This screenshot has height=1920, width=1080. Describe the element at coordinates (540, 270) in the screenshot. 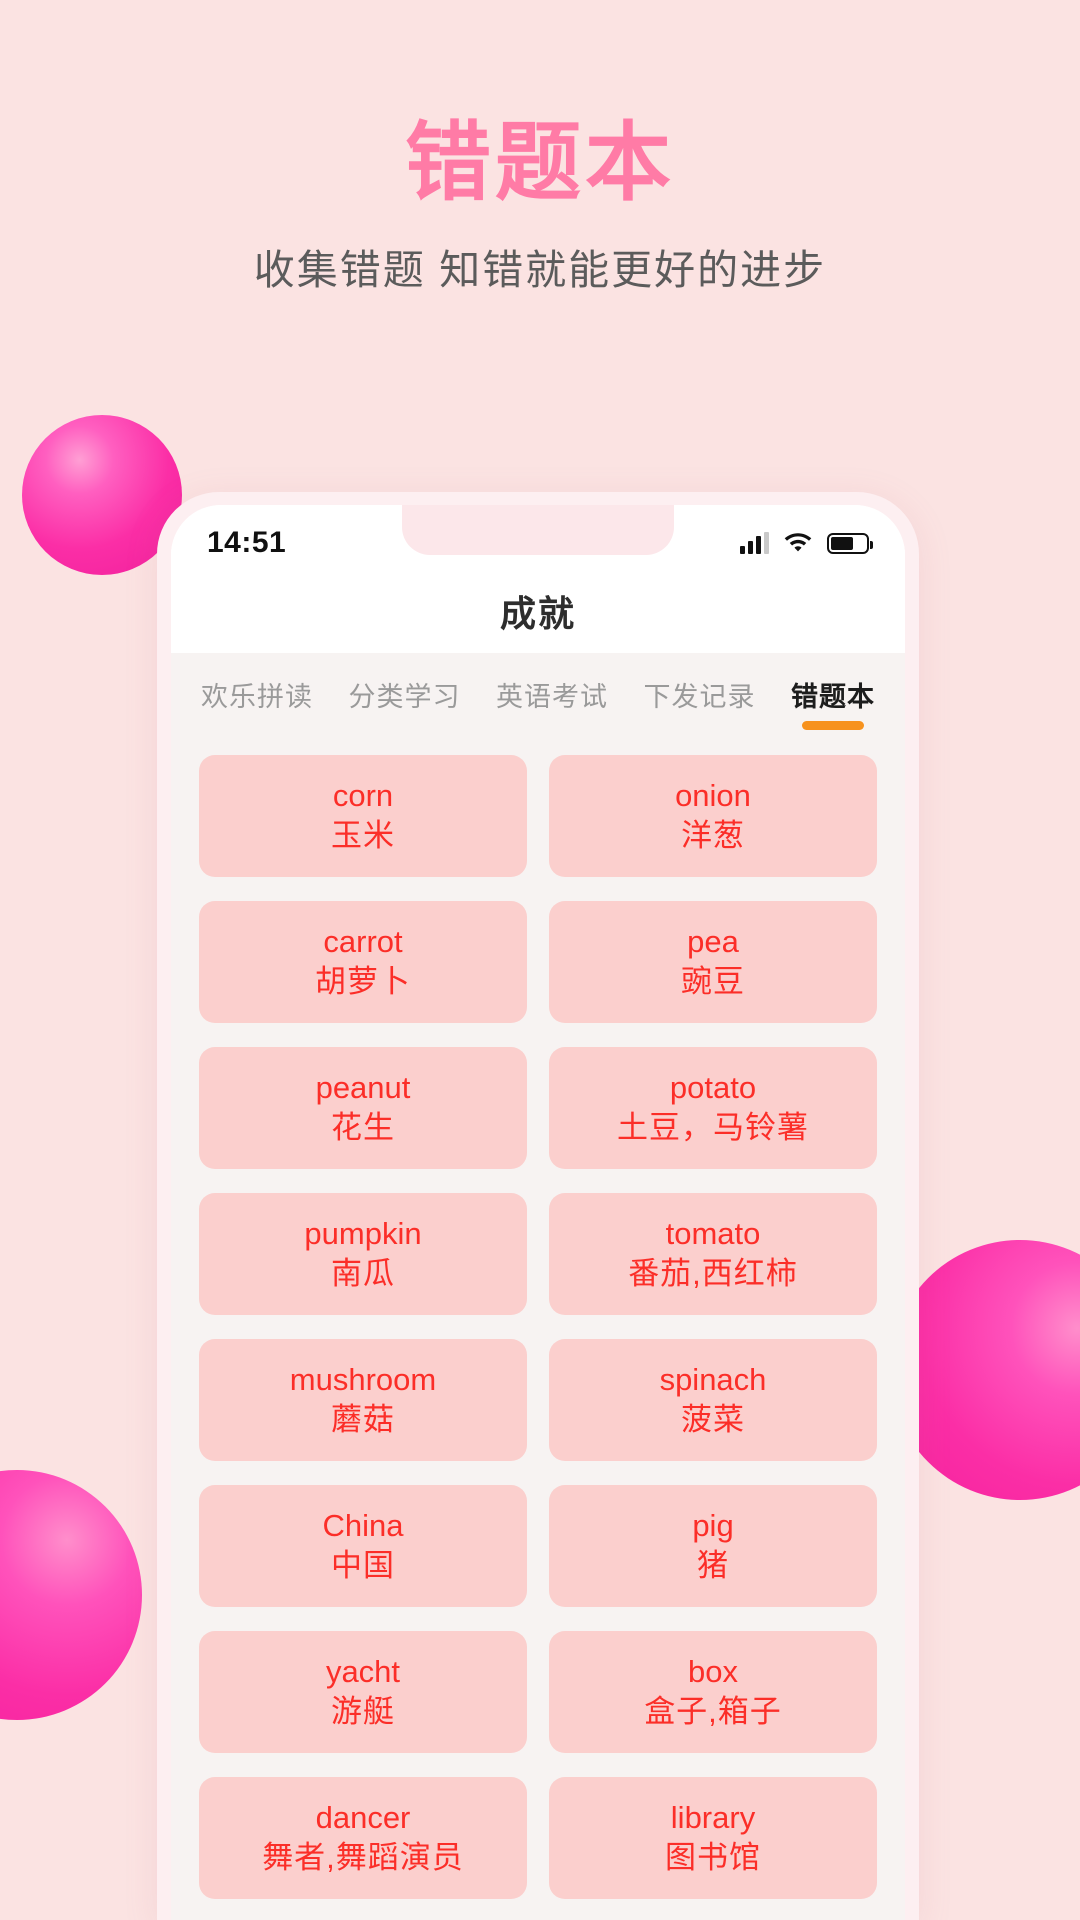

I see `page-subtitle: 收集错题 知错就能更好的进步` at that location.